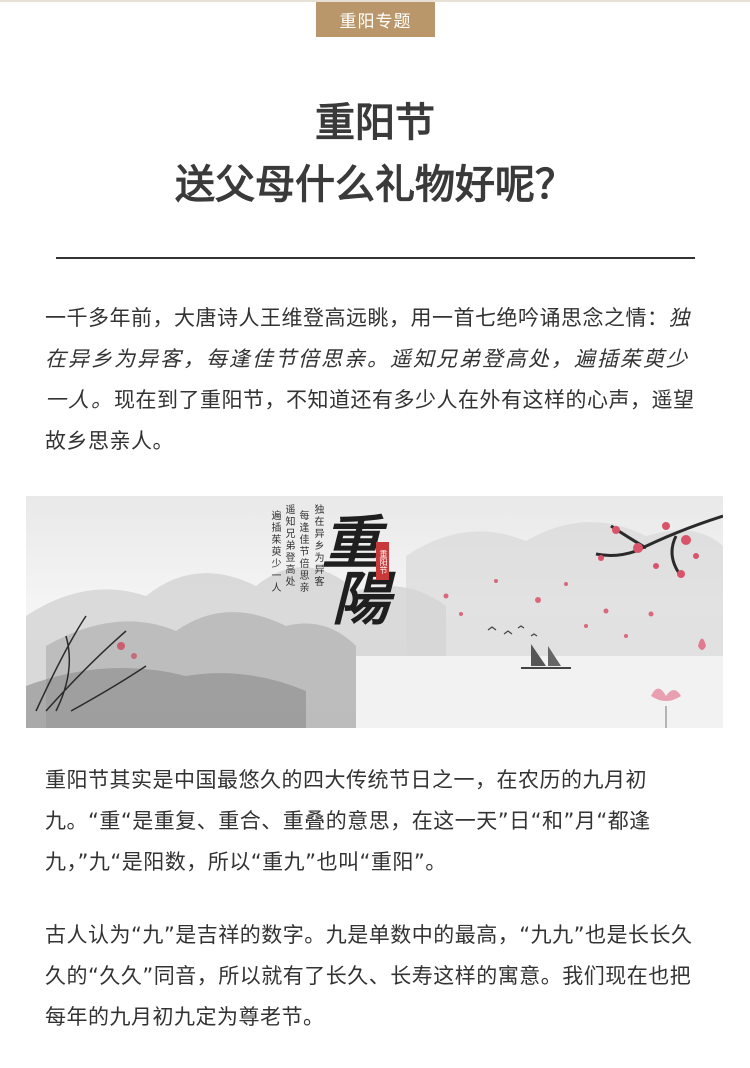 Image resolution: width=750 pixels, height=1068 pixels. What do you see at coordinates (357, 318) in the screenshot?
I see `intro-lead: 一千多年前，大唐诗人王维登高远眺，用一首七绝吟诵思念之情：` at bounding box center [357, 318].